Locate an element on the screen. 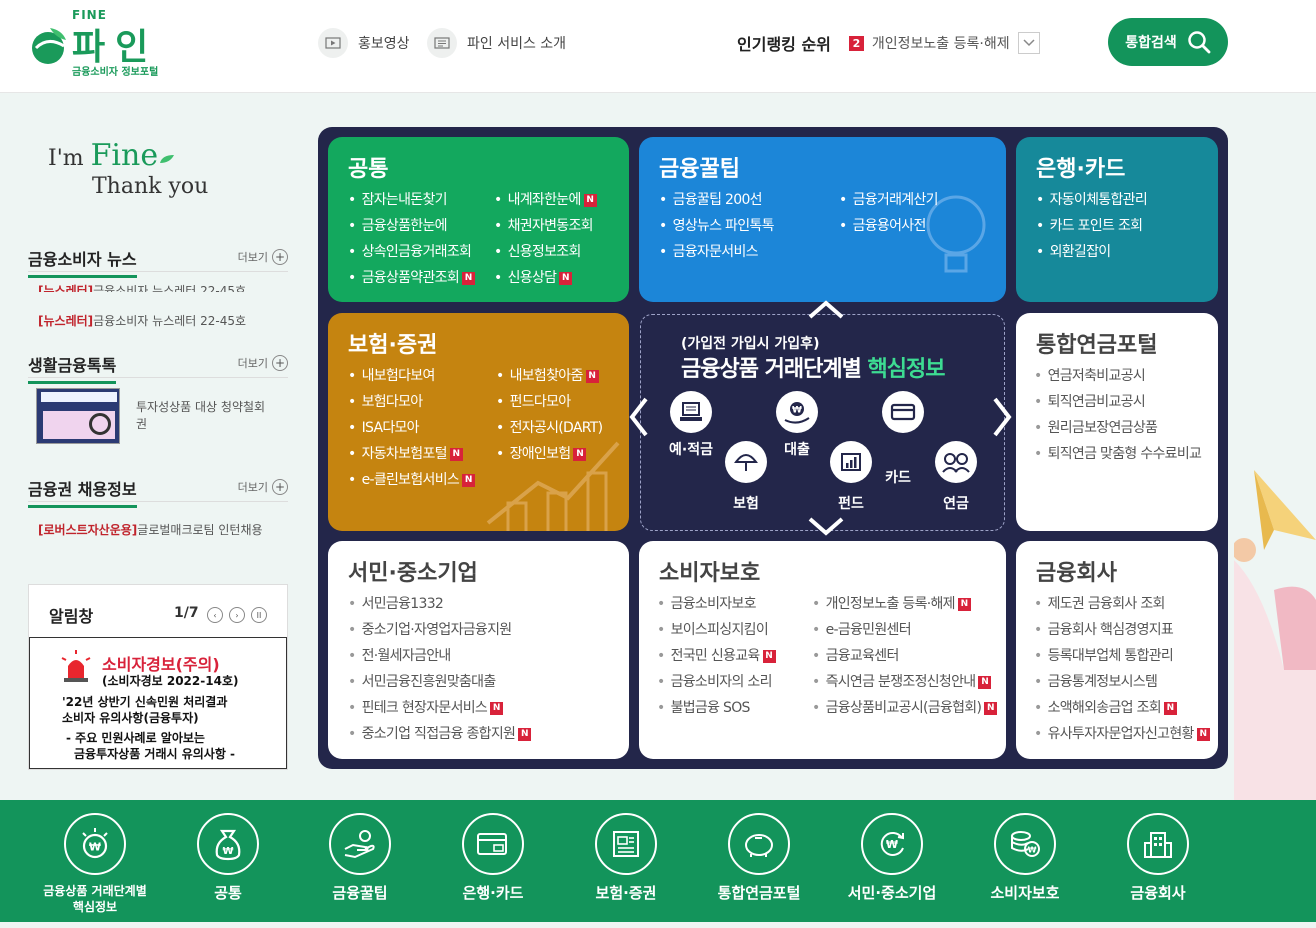 The image size is (1316, 928). menu-link: 금융상품한눈에 is located at coordinates (411, 226).